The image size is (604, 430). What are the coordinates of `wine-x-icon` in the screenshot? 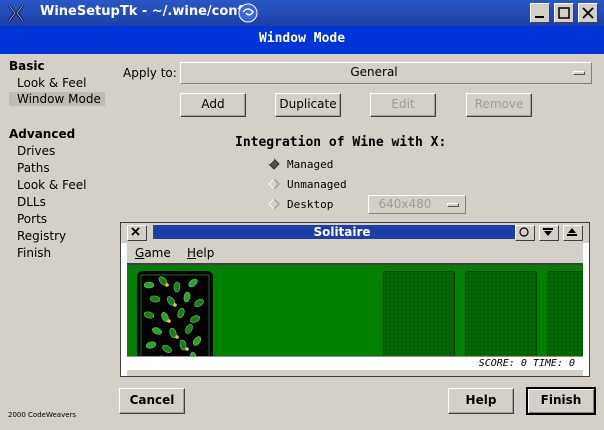 It's located at (16, 13).